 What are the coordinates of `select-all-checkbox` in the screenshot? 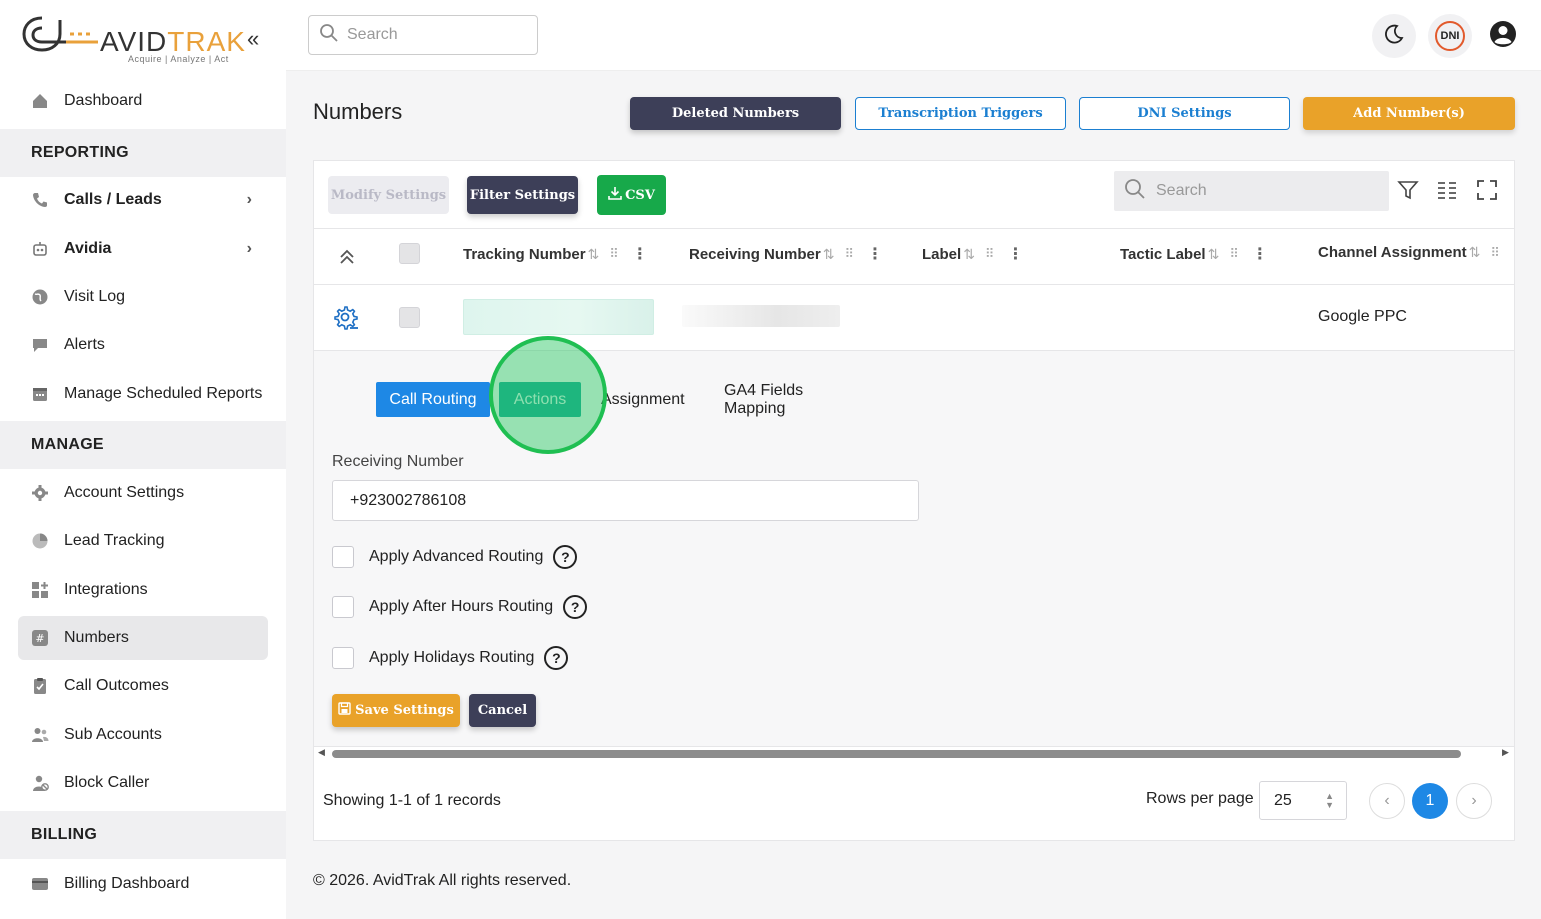 It's located at (409, 253).